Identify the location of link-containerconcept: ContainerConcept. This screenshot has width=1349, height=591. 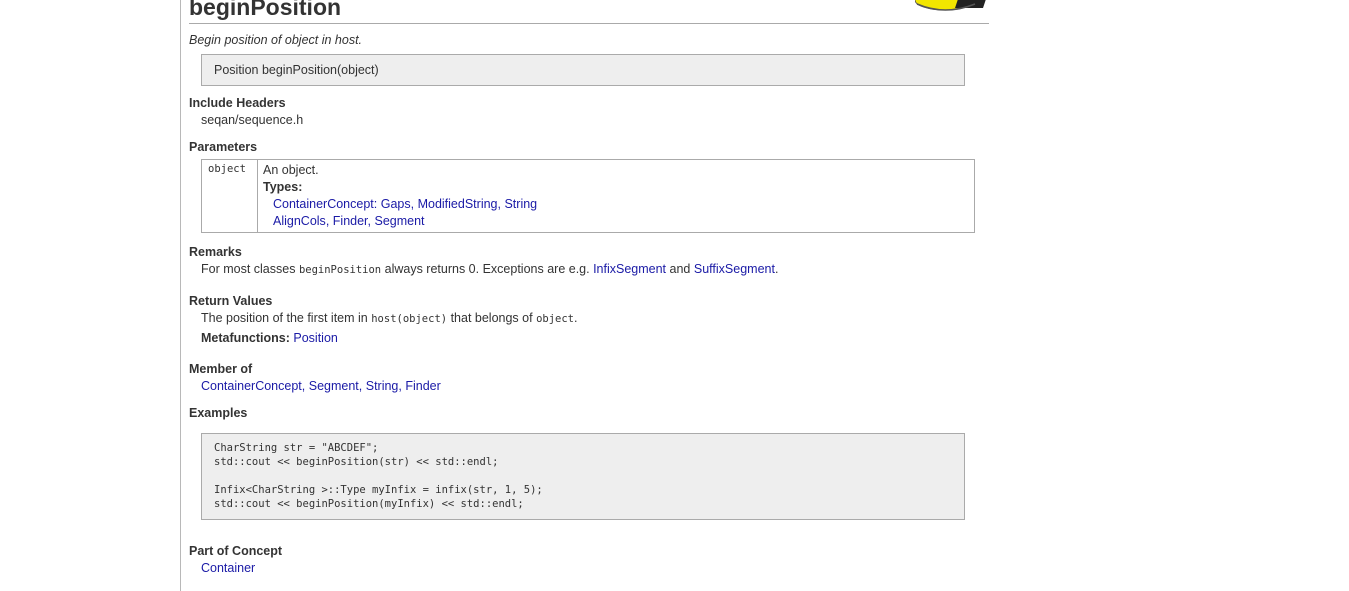
(323, 204).